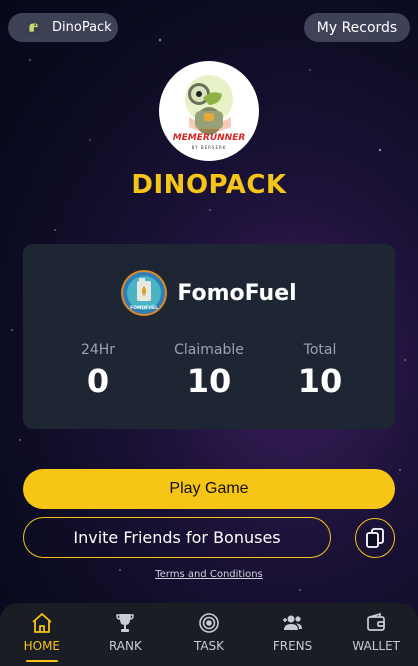 This screenshot has width=418, height=666. Describe the element at coordinates (209, 185) in the screenshot. I see `page-title: DINOPACK` at that location.